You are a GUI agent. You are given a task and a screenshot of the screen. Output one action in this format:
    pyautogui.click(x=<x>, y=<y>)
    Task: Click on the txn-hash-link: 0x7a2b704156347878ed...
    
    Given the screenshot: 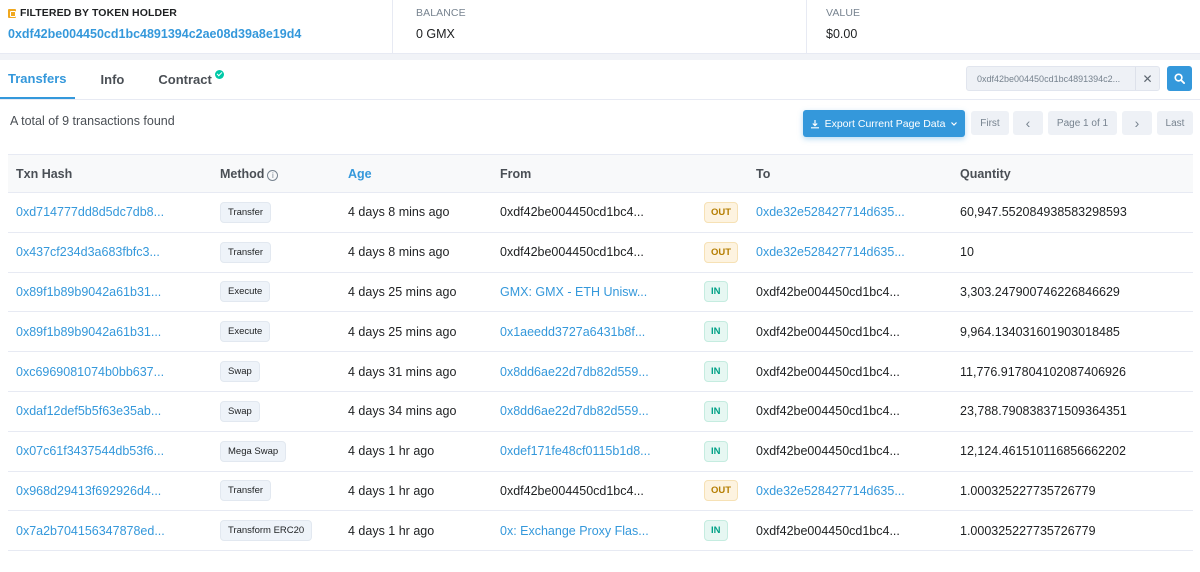 What is the action you would take?
    pyautogui.click(x=90, y=531)
    